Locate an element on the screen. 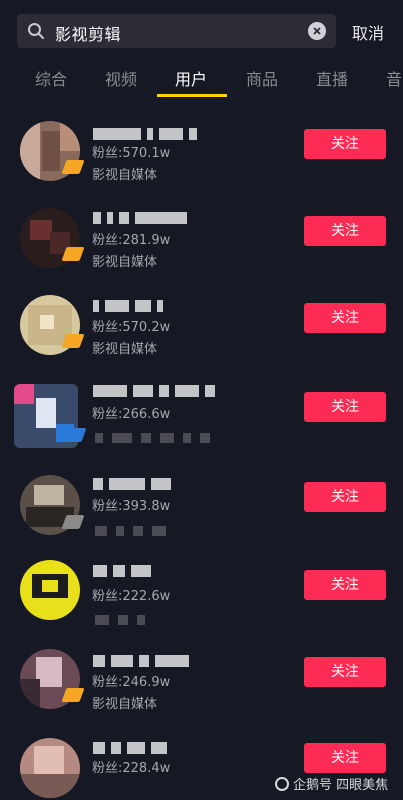 This screenshot has height=800, width=403. search-bar: 影视剪辑 is located at coordinates (176, 31).